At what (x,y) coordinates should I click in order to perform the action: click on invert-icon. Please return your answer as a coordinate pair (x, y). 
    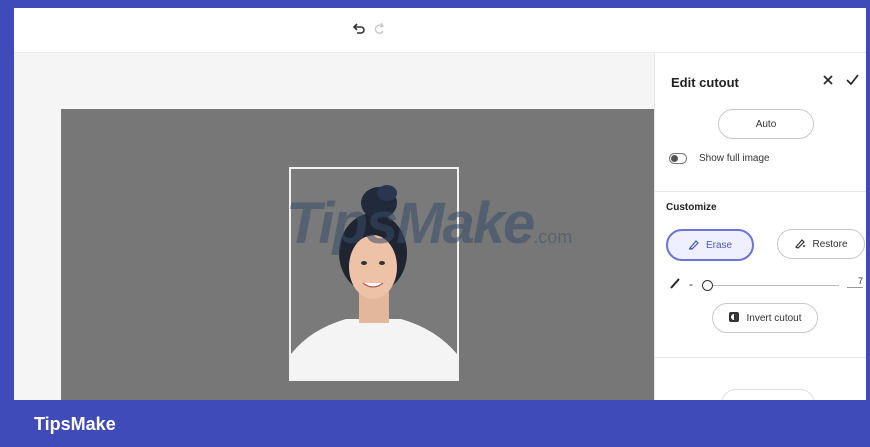
    Looking at the image, I should click on (734, 318).